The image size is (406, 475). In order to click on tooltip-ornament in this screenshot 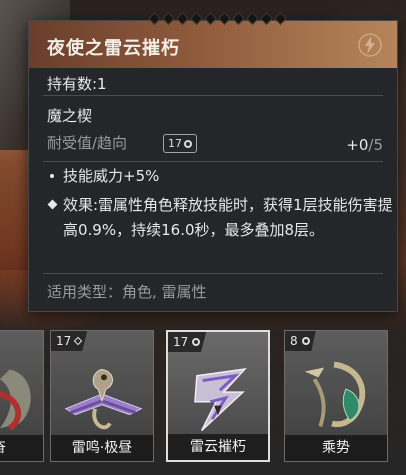, I will do `click(229, 18)`.